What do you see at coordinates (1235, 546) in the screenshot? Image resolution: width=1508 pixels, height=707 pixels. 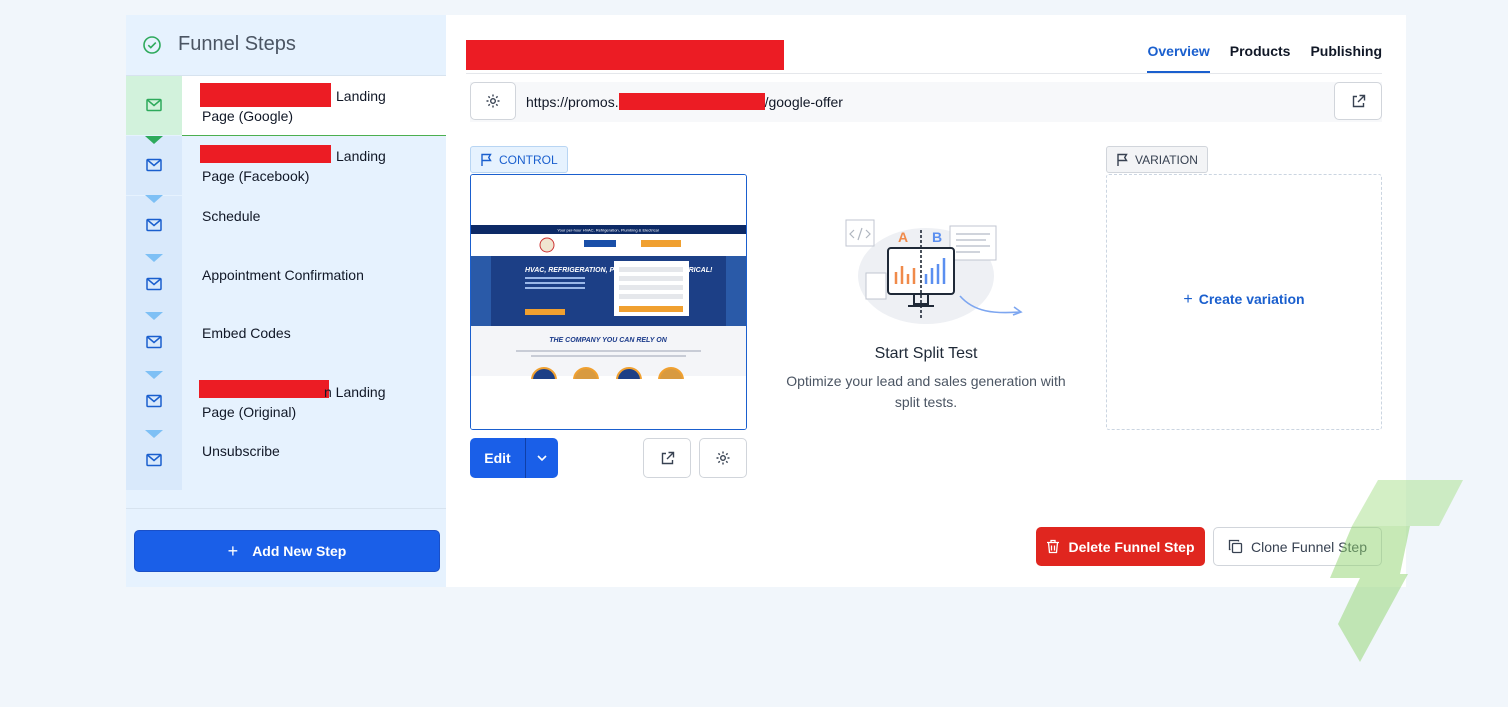 I see `copy-icon` at bounding box center [1235, 546].